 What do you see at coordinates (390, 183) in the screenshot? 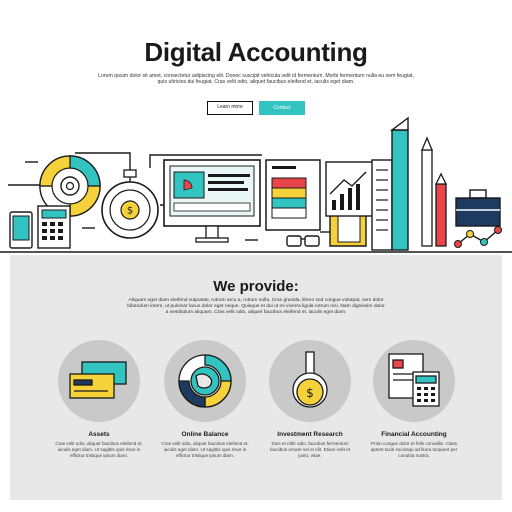
I see `buildings-icon` at bounding box center [390, 183].